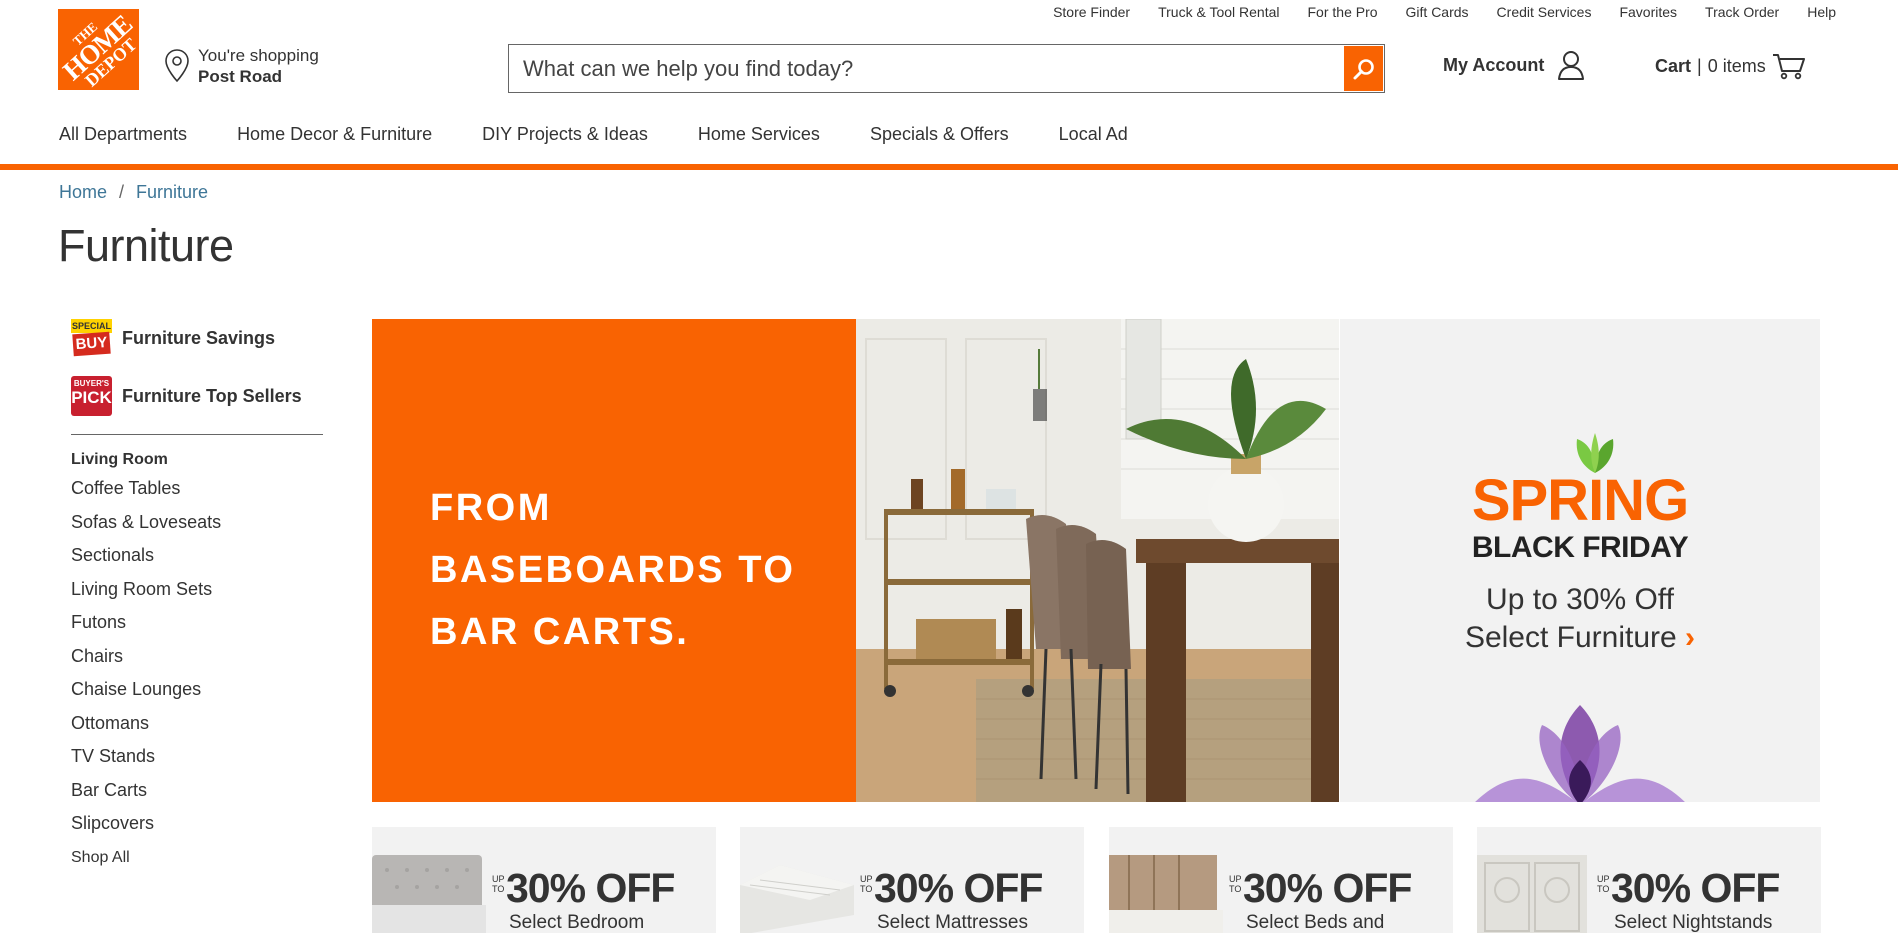 The width and height of the screenshot is (1898, 933). Describe the element at coordinates (1570, 637) in the screenshot. I see `promo-offer-line2: Select Furniture` at that location.